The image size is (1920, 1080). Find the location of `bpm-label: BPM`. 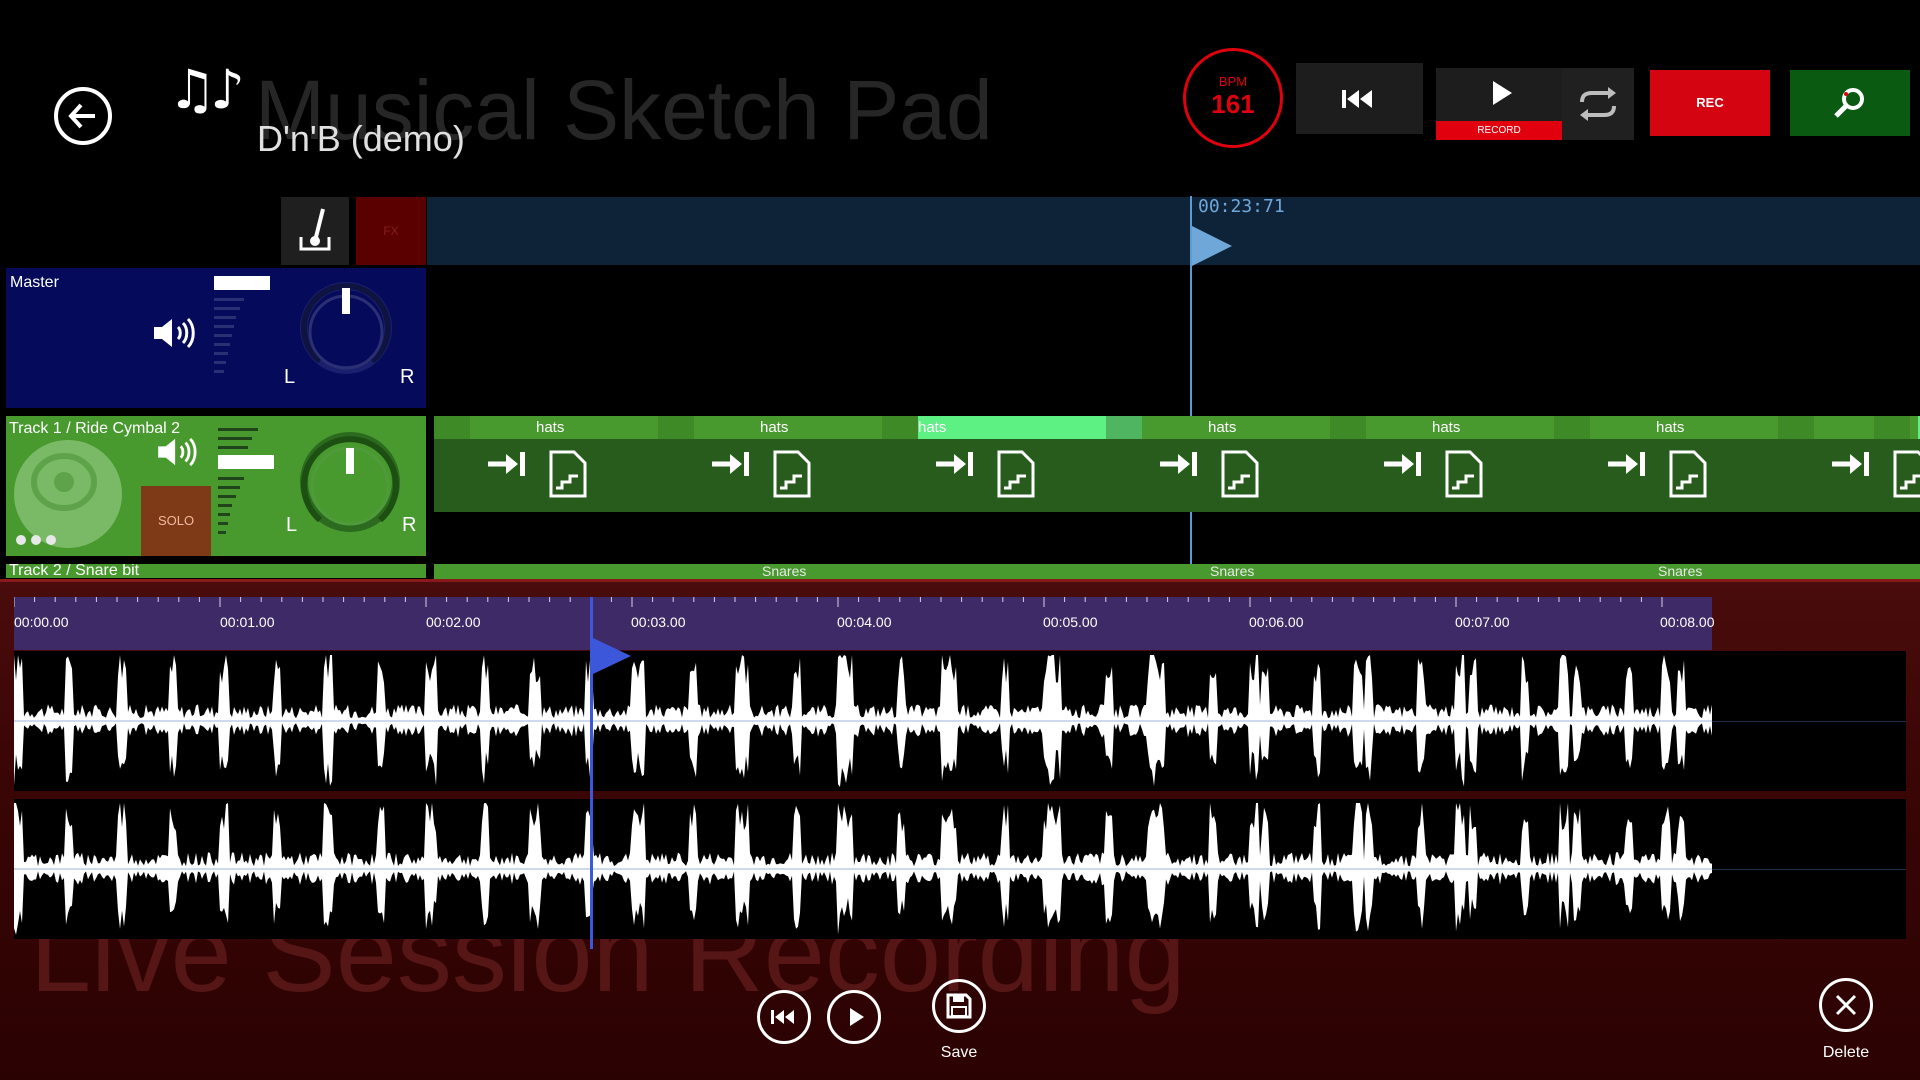

bpm-label: BPM is located at coordinates (1233, 81).